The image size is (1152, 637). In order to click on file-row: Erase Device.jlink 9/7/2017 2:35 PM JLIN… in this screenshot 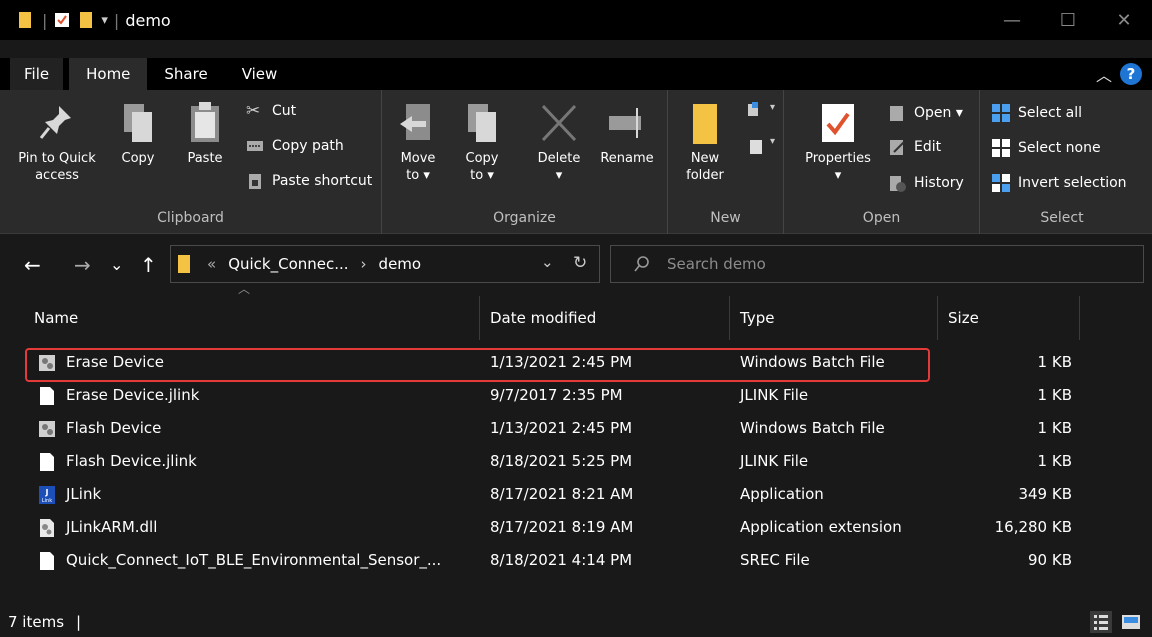, I will do `click(576, 395)`.